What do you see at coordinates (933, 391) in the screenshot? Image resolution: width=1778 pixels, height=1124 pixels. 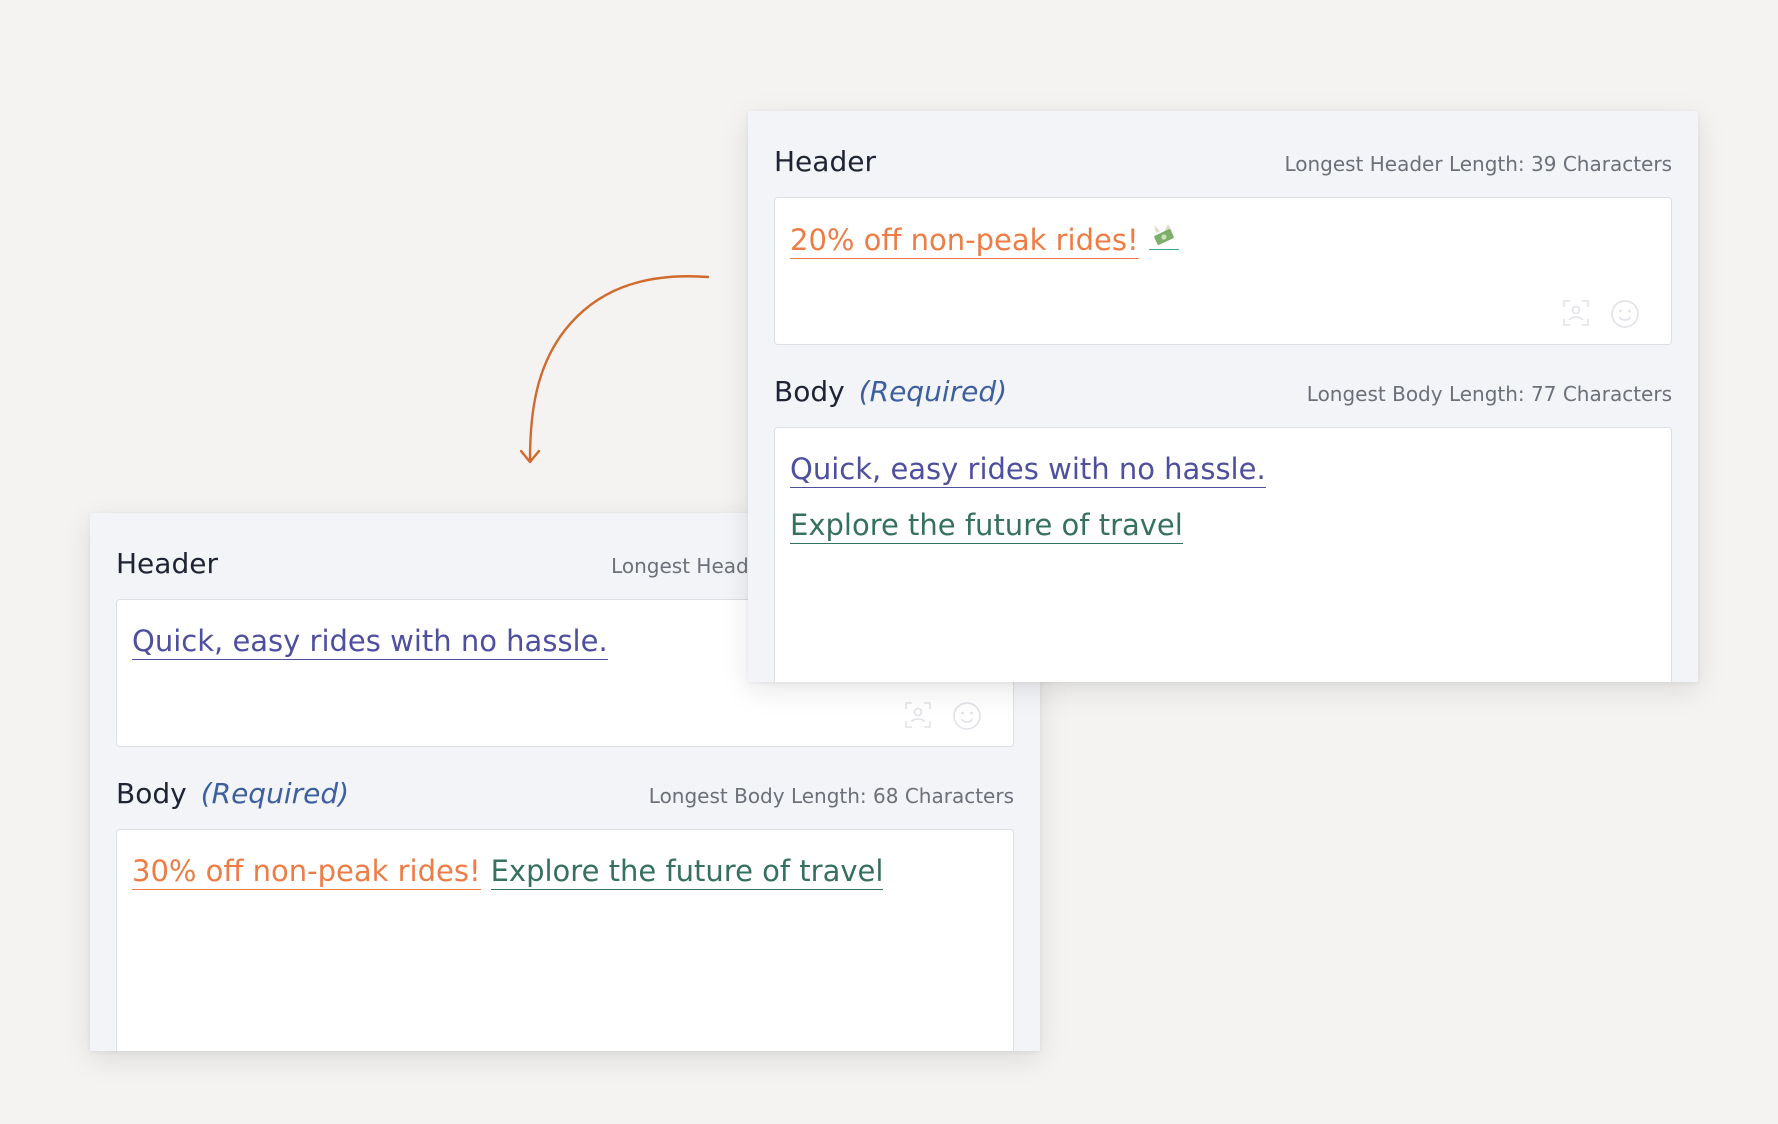 I see `required-tag: (Required)` at bounding box center [933, 391].